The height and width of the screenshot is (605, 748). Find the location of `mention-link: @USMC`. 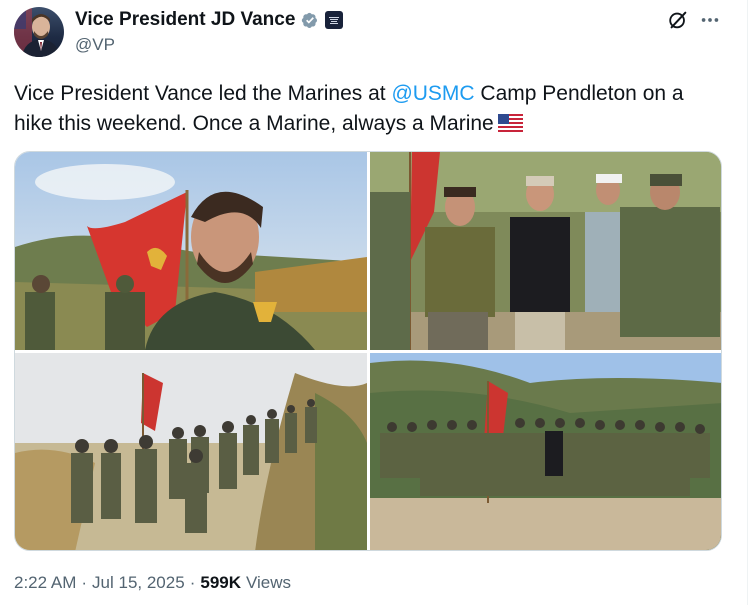

mention-link: @USMC is located at coordinates (432, 93).